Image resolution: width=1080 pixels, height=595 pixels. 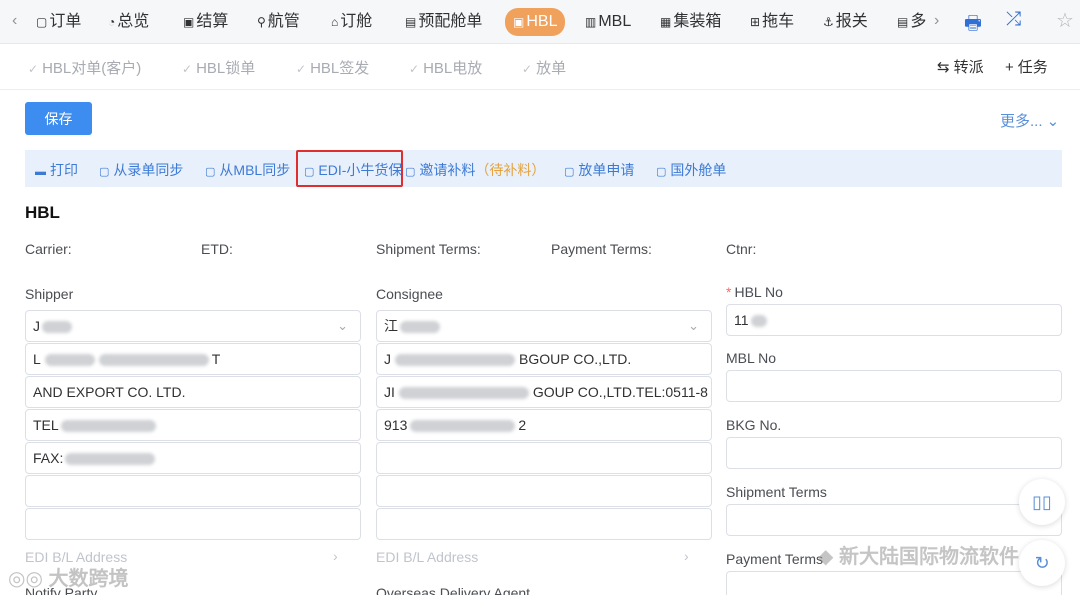 What do you see at coordinates (189, 22) in the screenshot?
I see `settlement-icon: ▣` at bounding box center [189, 22].